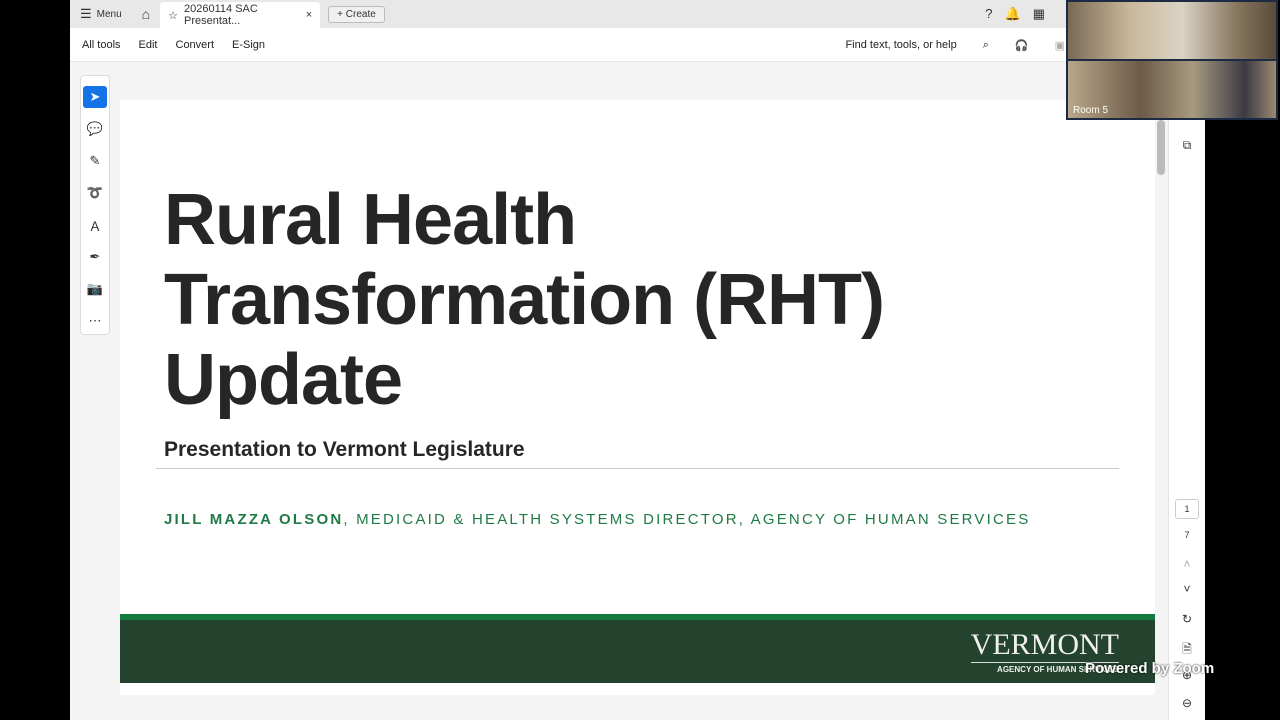  Describe the element at coordinates (988, 14) in the screenshot. I see `help-icon: ?` at that location.